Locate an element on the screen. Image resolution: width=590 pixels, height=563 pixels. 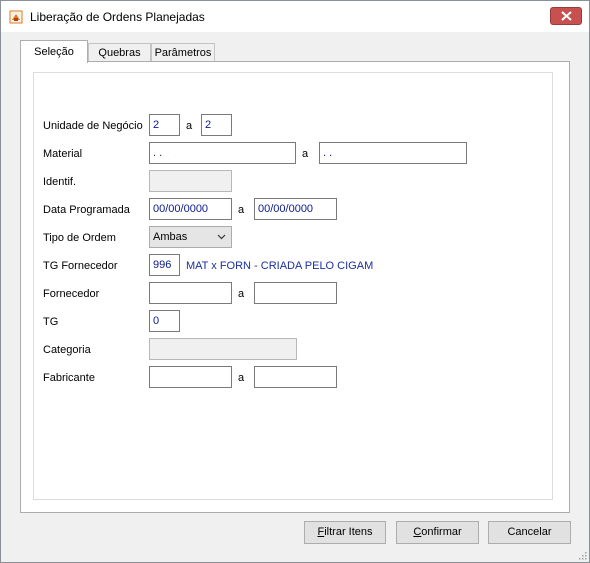
cancelar-button: Cancelar is located at coordinates (529, 532).